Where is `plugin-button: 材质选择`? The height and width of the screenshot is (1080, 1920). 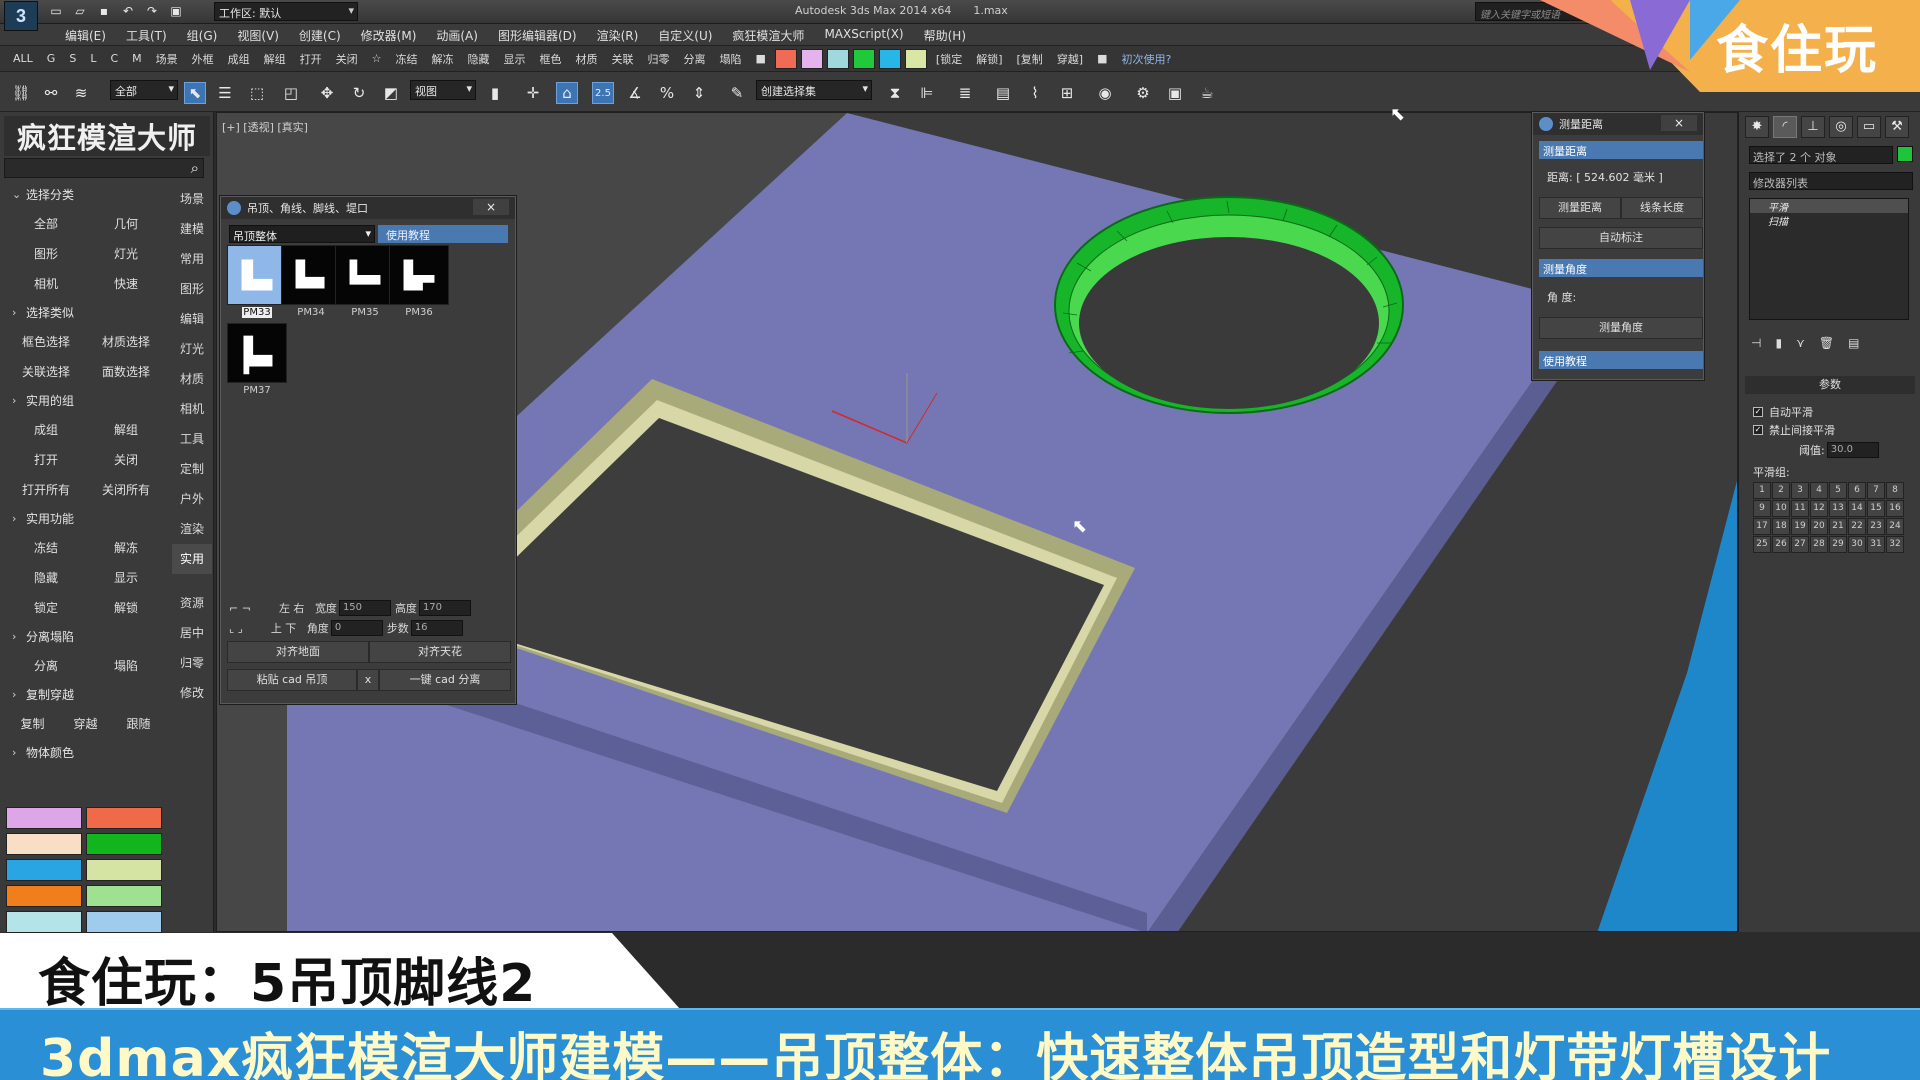
plugin-button: 材质选择 is located at coordinates (126, 341).